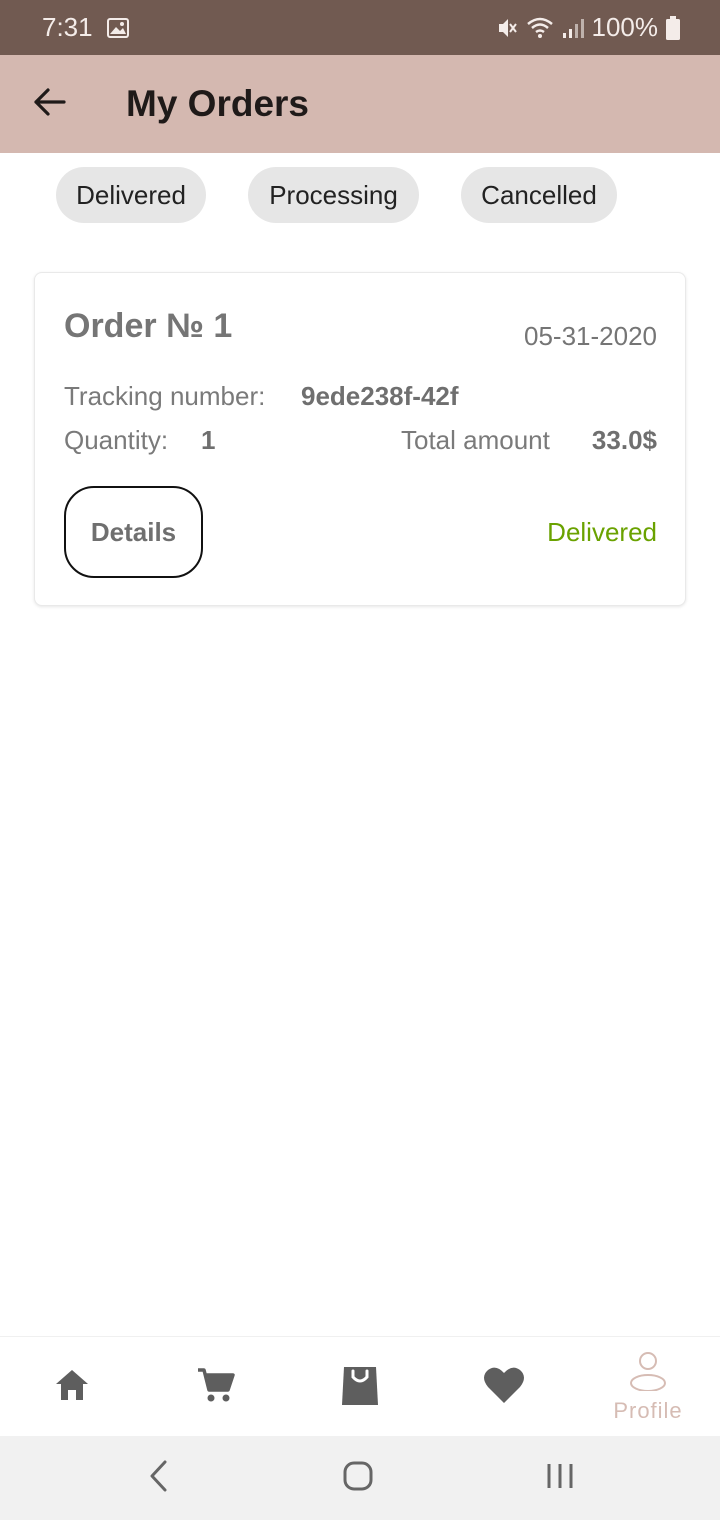  I want to click on status-time: 7:31, so click(67, 27).